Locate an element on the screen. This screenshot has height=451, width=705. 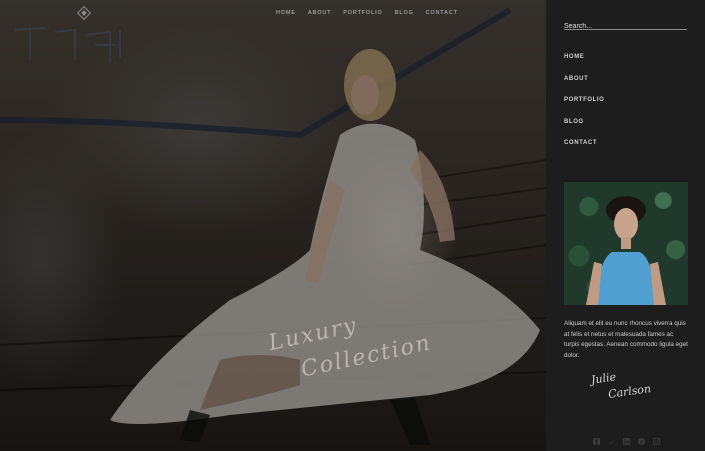
top-nav-contact: CONTACT is located at coordinates (442, 13).